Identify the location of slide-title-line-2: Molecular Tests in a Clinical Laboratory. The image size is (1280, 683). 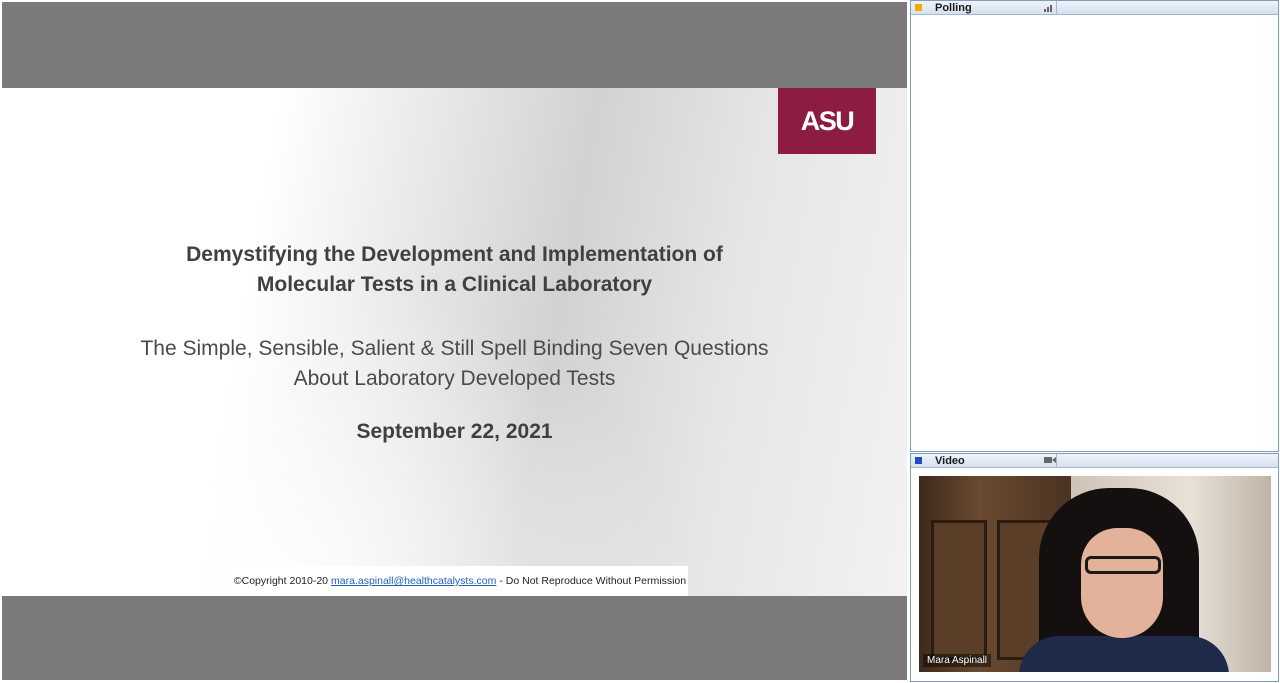
(454, 284).